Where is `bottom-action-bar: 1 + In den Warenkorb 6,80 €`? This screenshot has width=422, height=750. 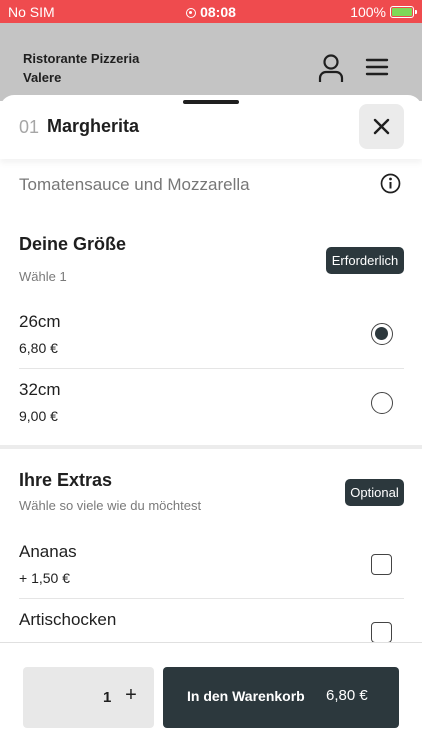
bottom-action-bar: 1 + In den Warenkorb 6,80 € is located at coordinates (211, 696).